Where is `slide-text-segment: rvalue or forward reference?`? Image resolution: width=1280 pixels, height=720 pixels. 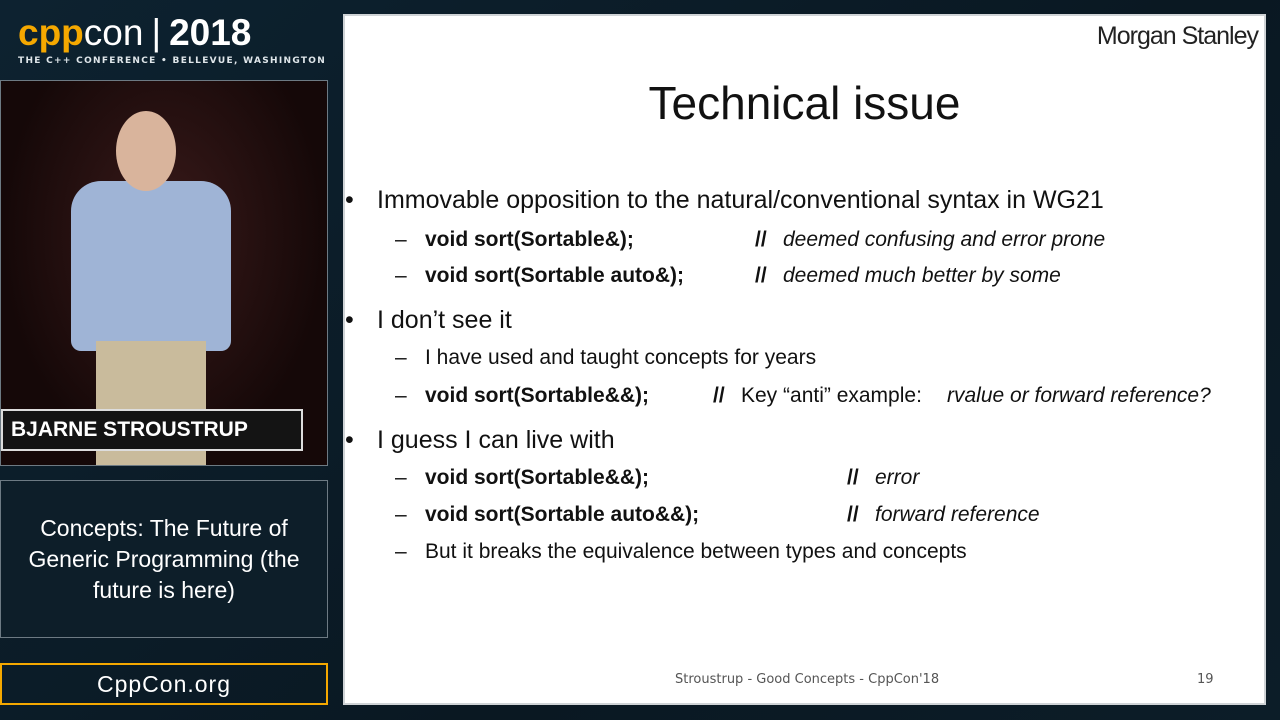 slide-text-segment: rvalue or forward reference? is located at coordinates (1079, 395).